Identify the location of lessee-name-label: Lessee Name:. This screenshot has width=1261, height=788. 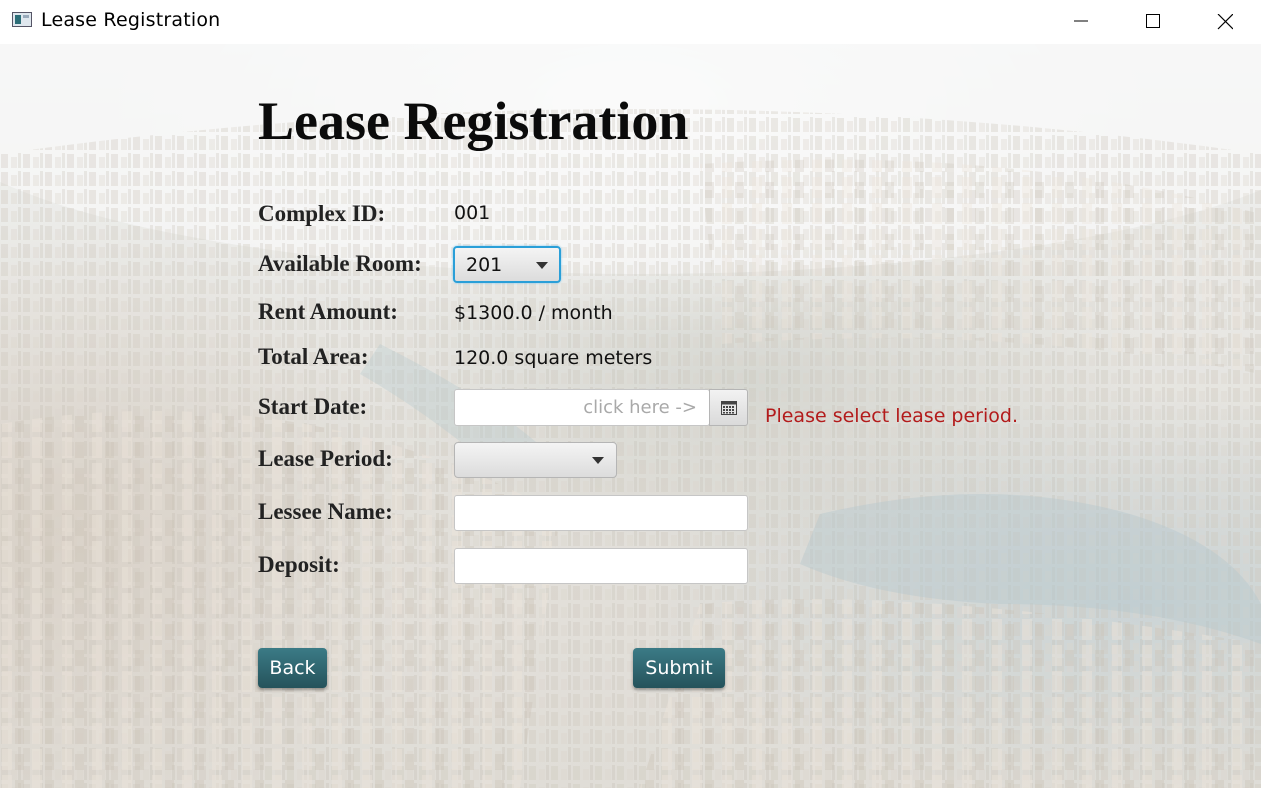
(325, 511).